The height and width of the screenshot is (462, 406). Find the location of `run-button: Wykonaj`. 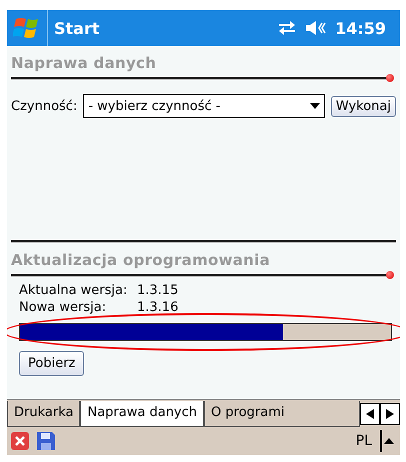

run-button: Wykonaj is located at coordinates (363, 106).